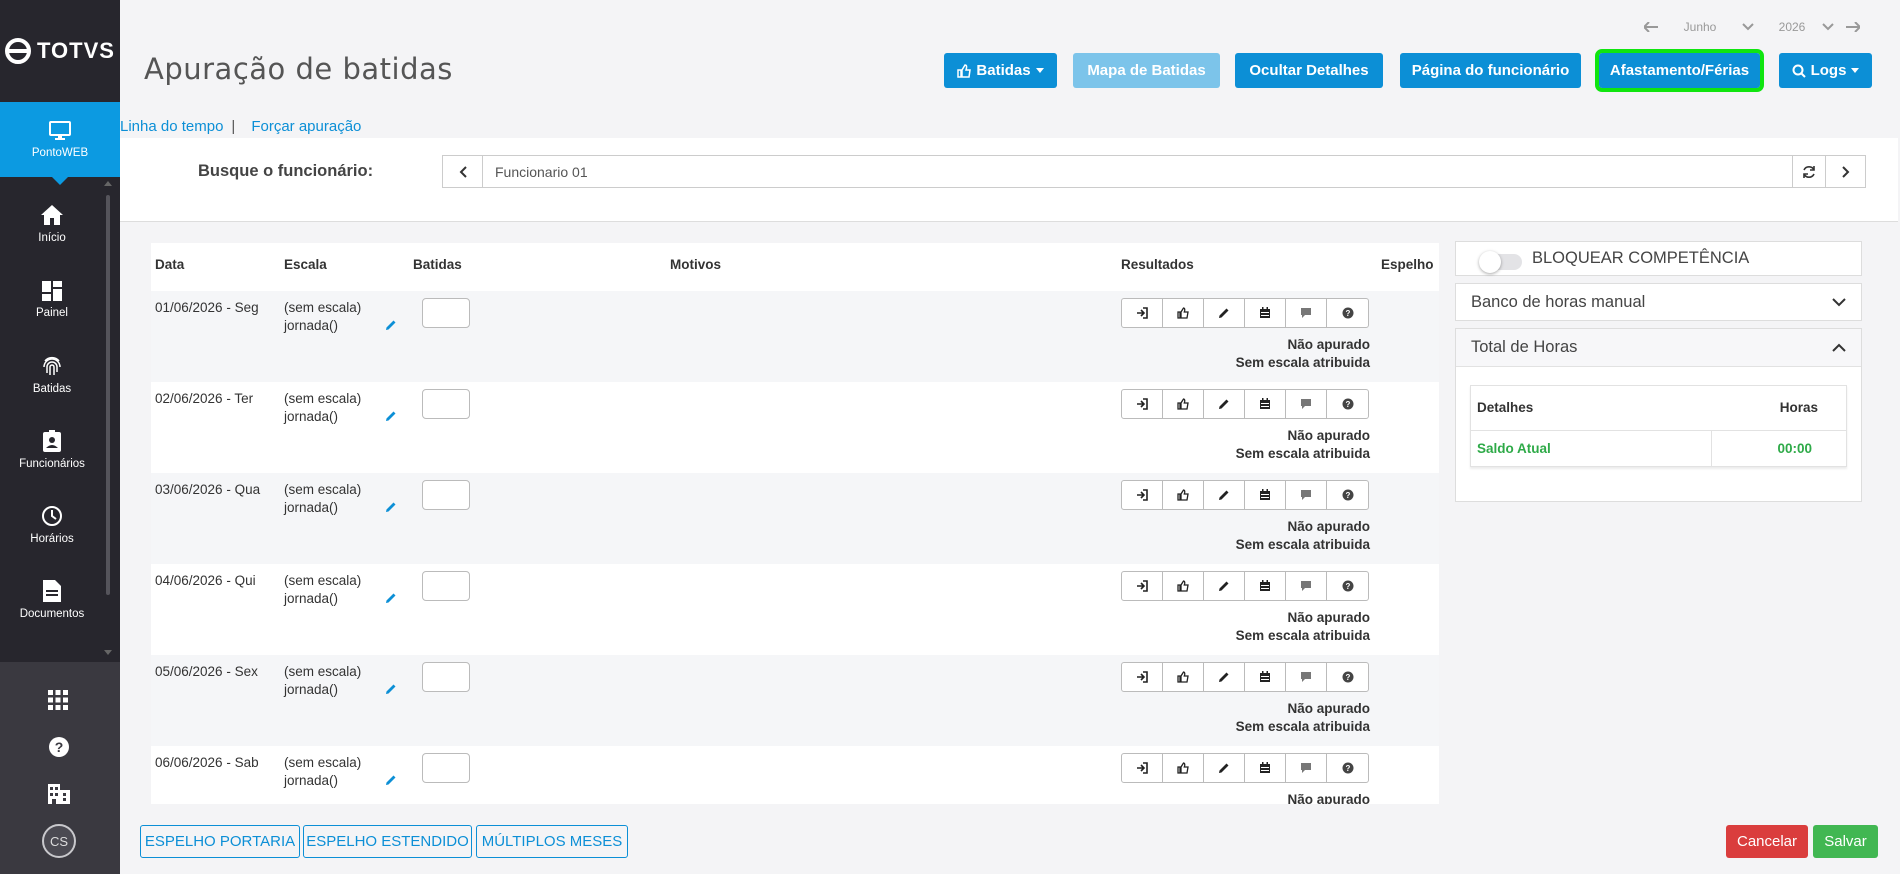 Image resolution: width=1900 pixels, height=874 pixels. What do you see at coordinates (1146, 70) in the screenshot?
I see `mapa-de-batidas-button: Mapa de Batidas` at bounding box center [1146, 70].